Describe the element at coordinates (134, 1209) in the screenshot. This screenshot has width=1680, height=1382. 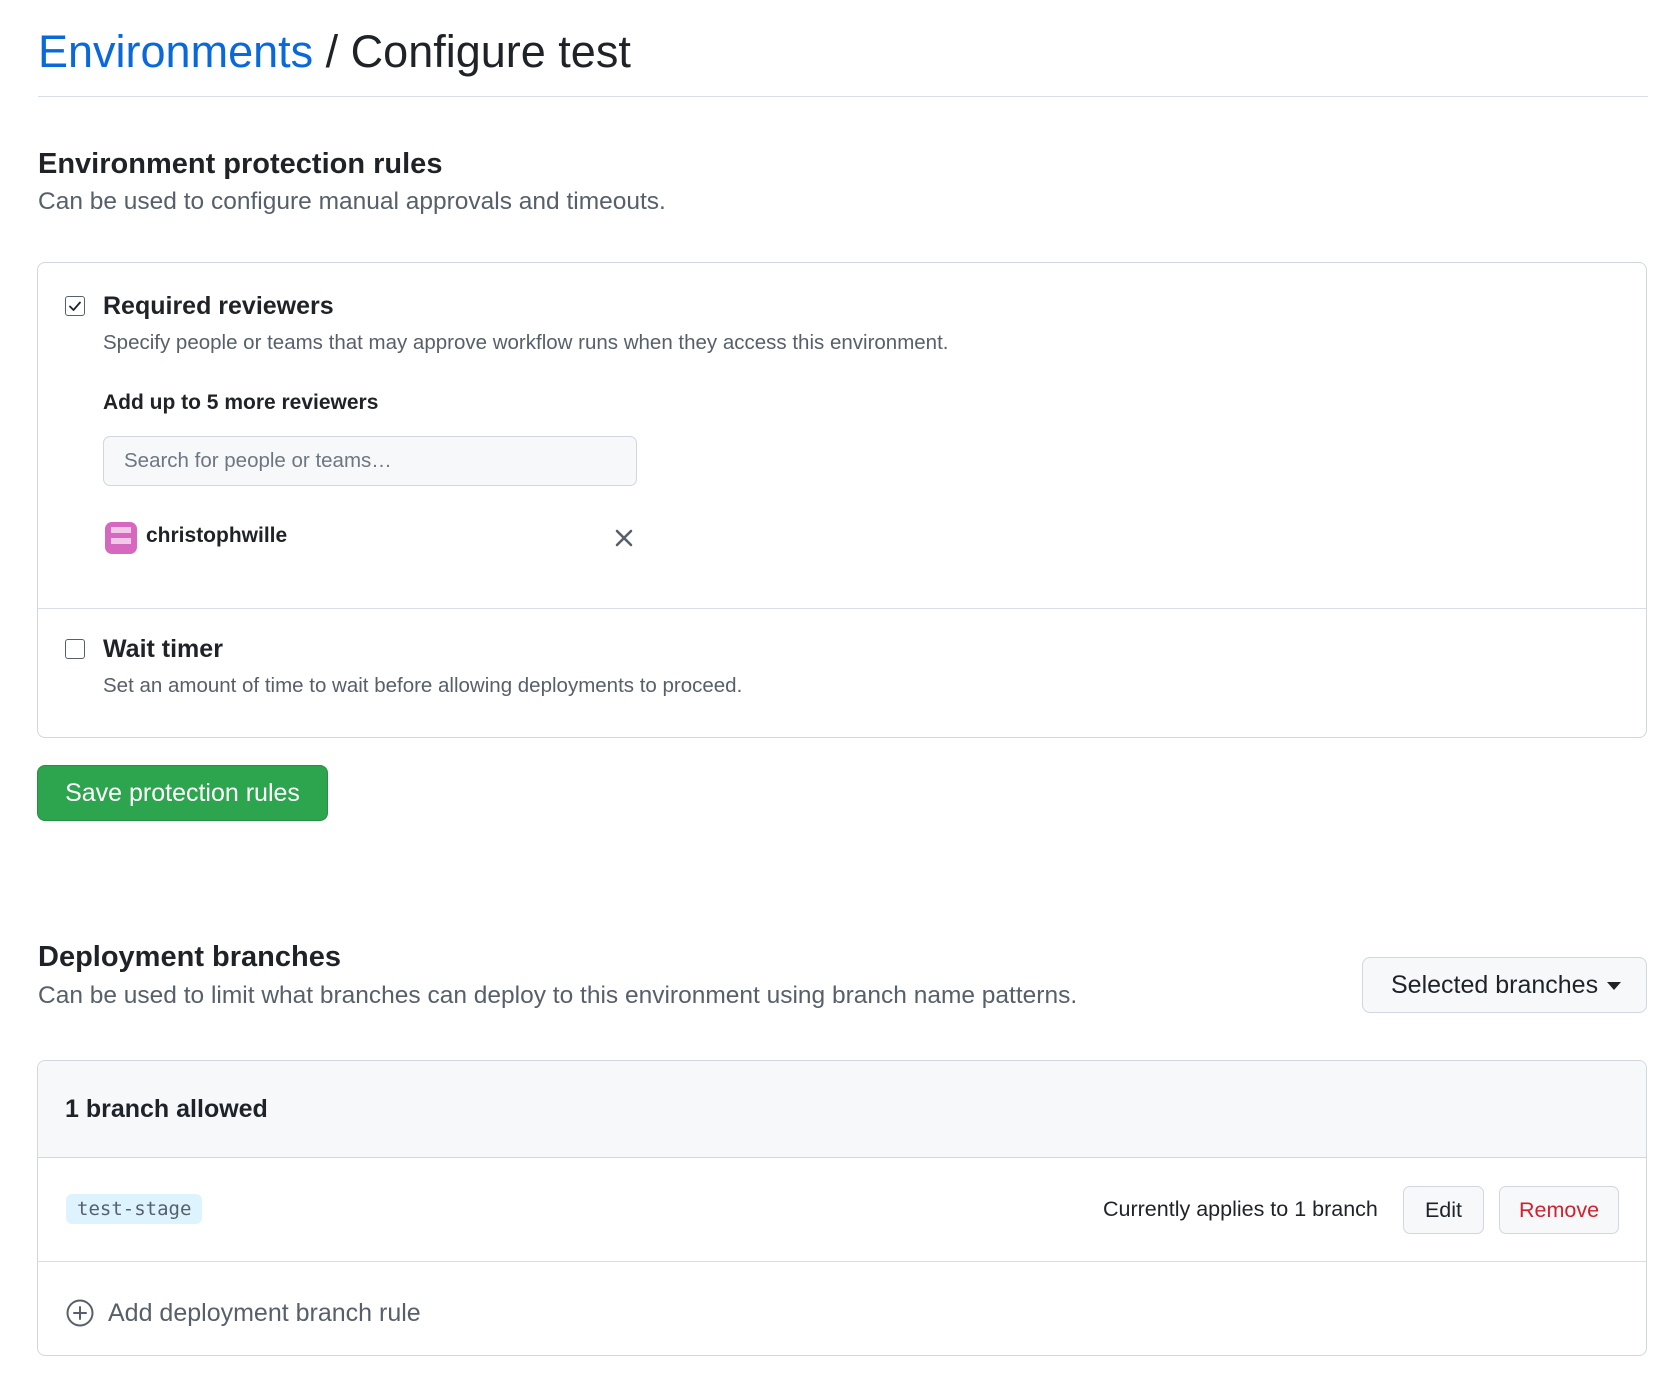
I see `branch-pattern: test-stage` at that location.